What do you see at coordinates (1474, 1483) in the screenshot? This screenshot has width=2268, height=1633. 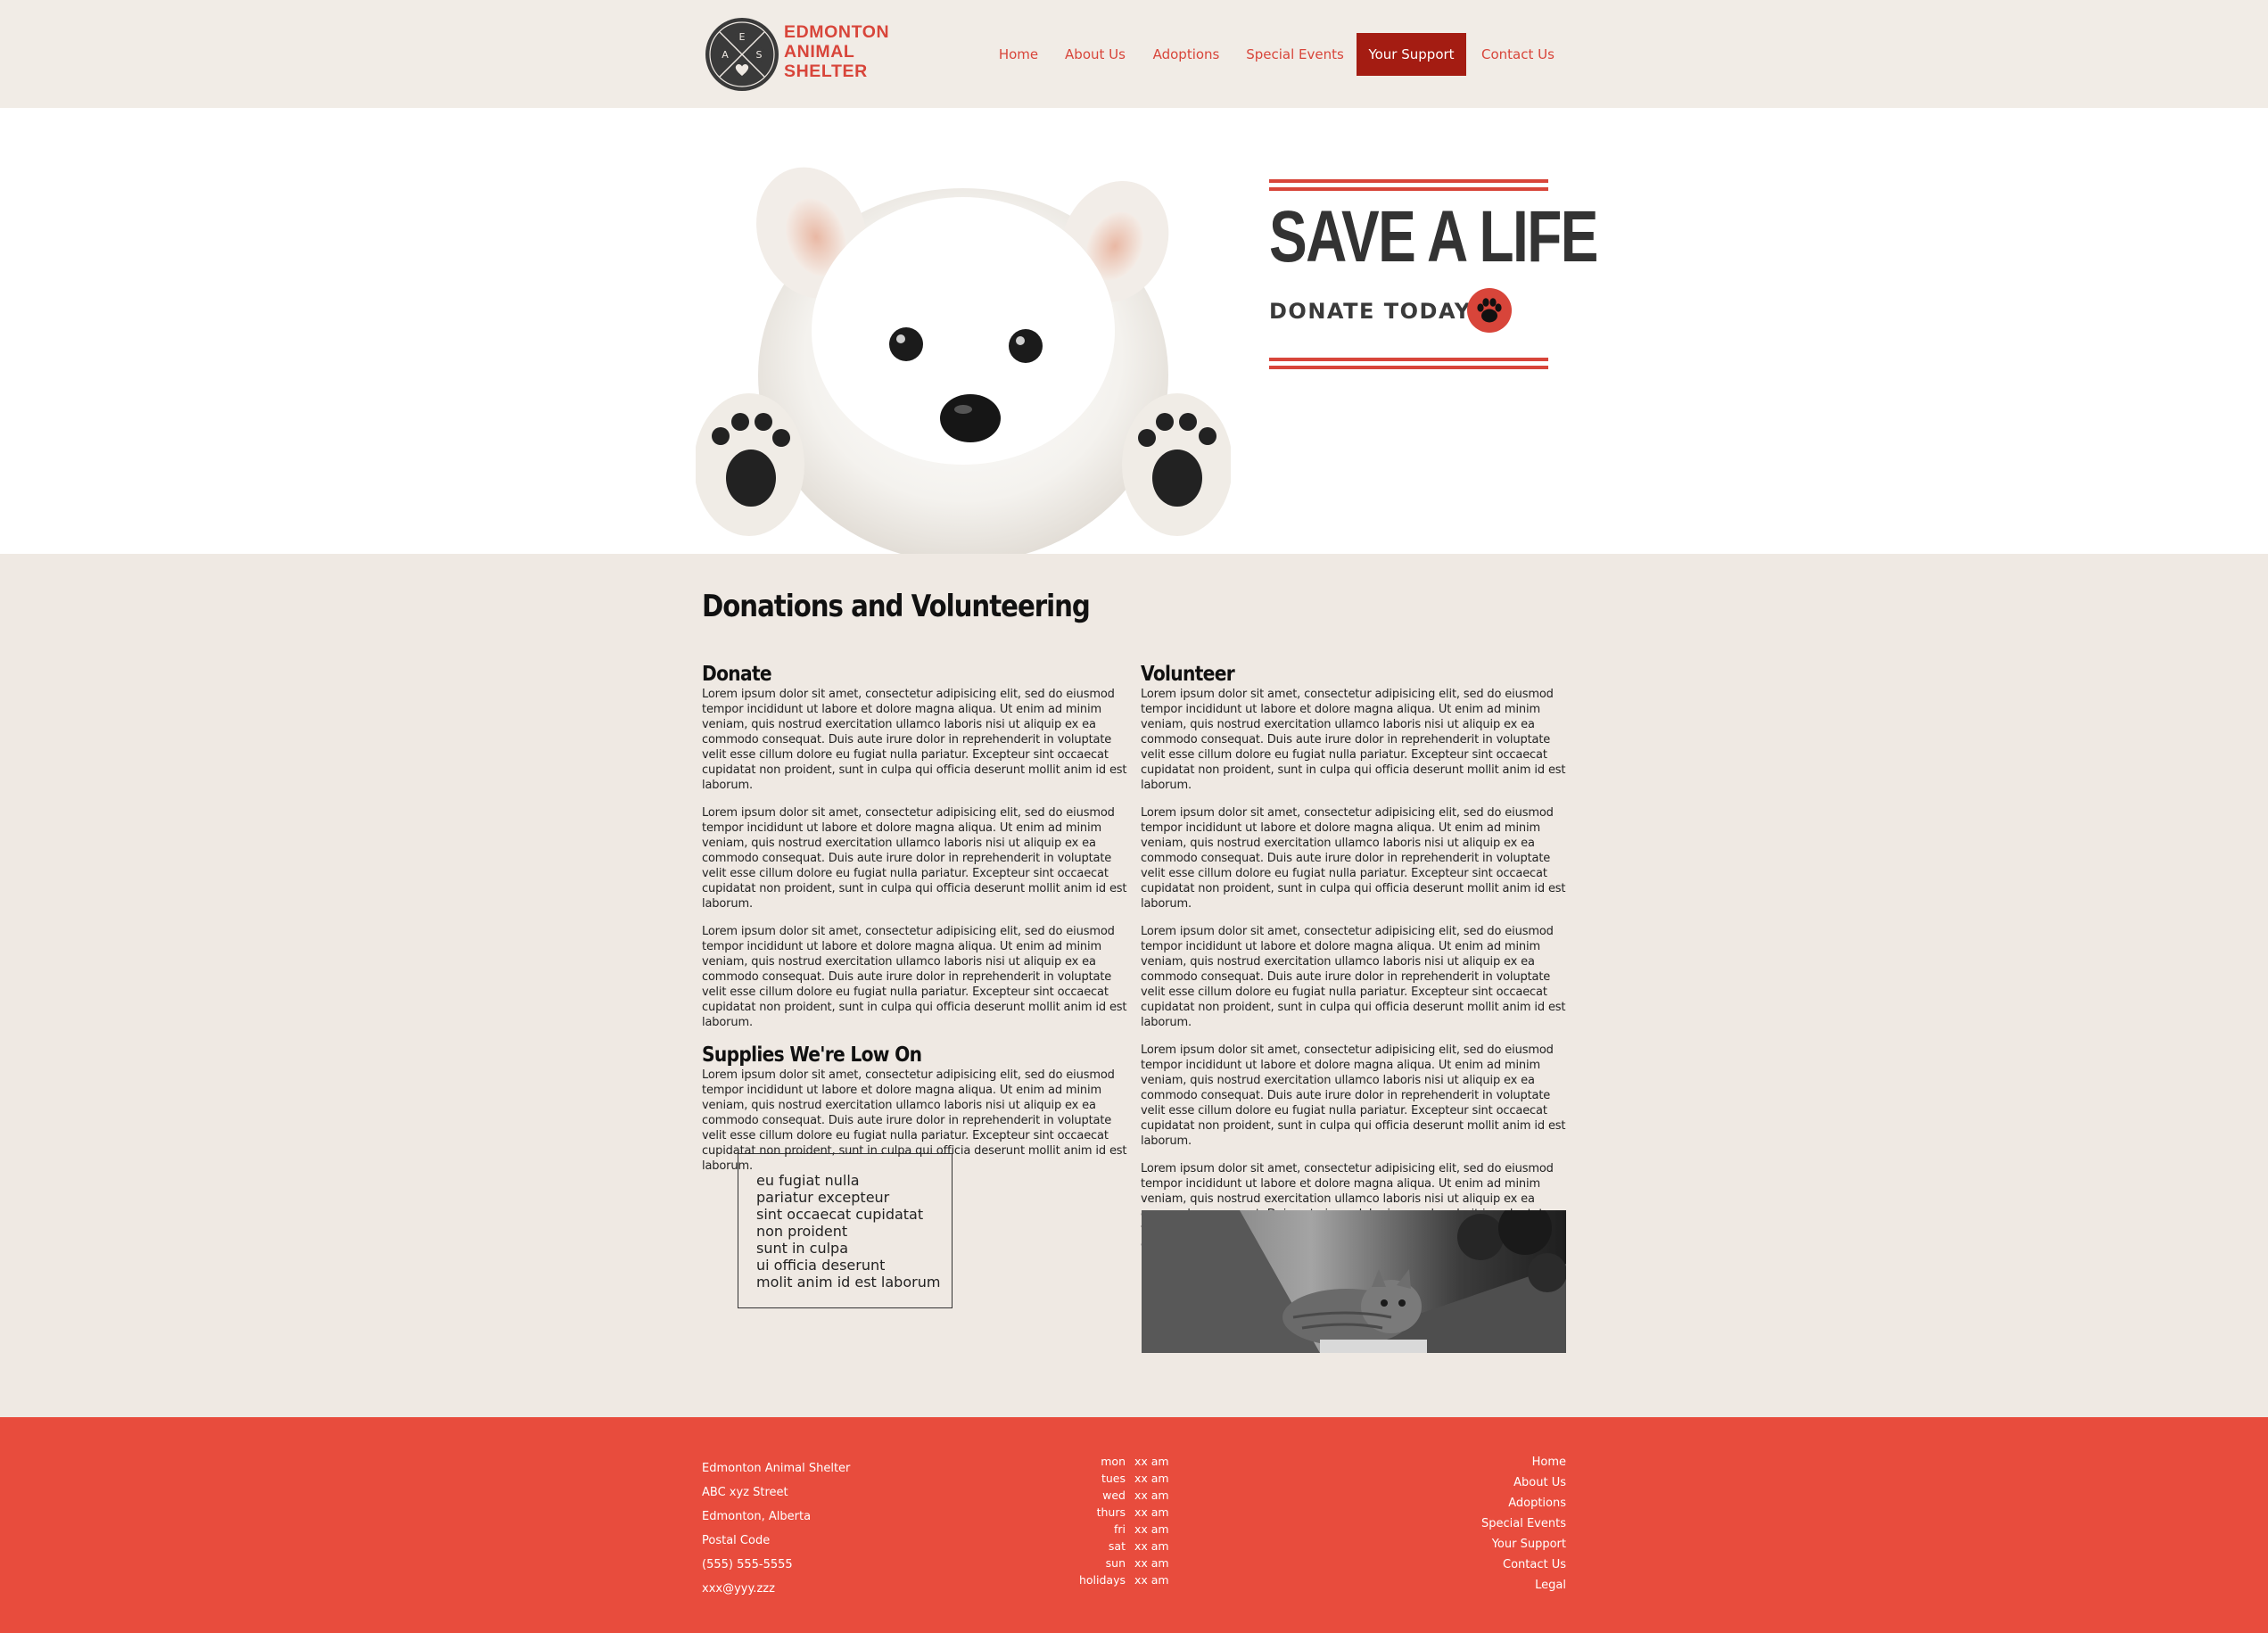 I see `footer-link-about-us: About Us` at bounding box center [1474, 1483].